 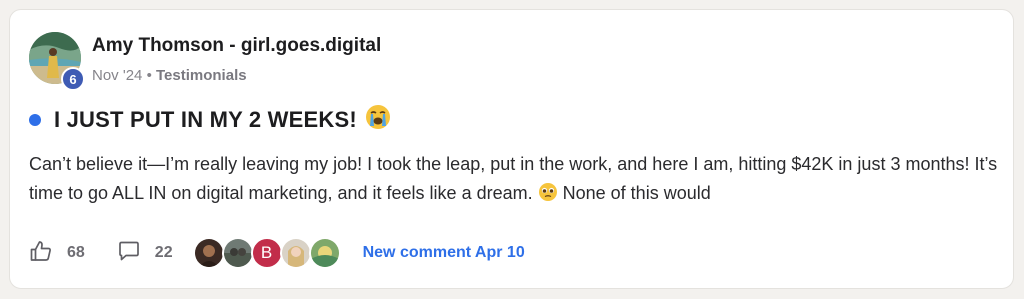 What do you see at coordinates (444, 253) in the screenshot?
I see `new-comment-link: New comment Apr 10` at bounding box center [444, 253].